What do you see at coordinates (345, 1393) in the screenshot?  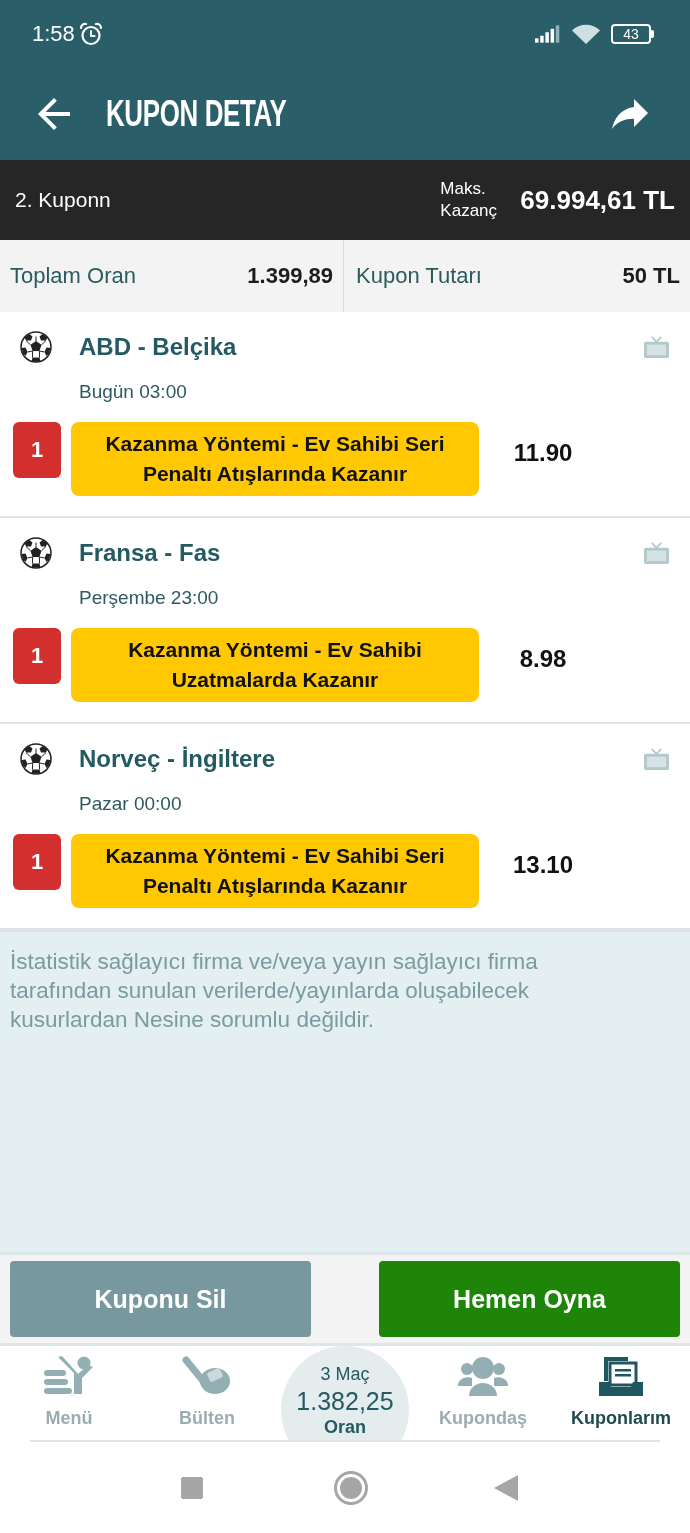 I see `bet-slip-button: 3 Maç 1.382,25 Oran` at bounding box center [345, 1393].